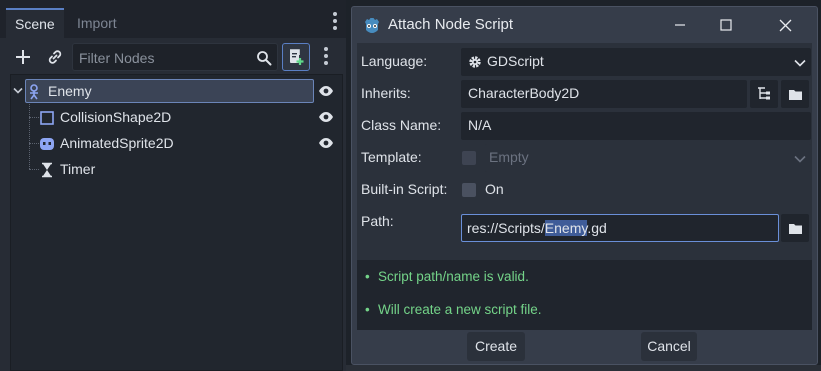  What do you see at coordinates (597, 228) in the screenshot?
I see `path-suffix: .gd` at bounding box center [597, 228].